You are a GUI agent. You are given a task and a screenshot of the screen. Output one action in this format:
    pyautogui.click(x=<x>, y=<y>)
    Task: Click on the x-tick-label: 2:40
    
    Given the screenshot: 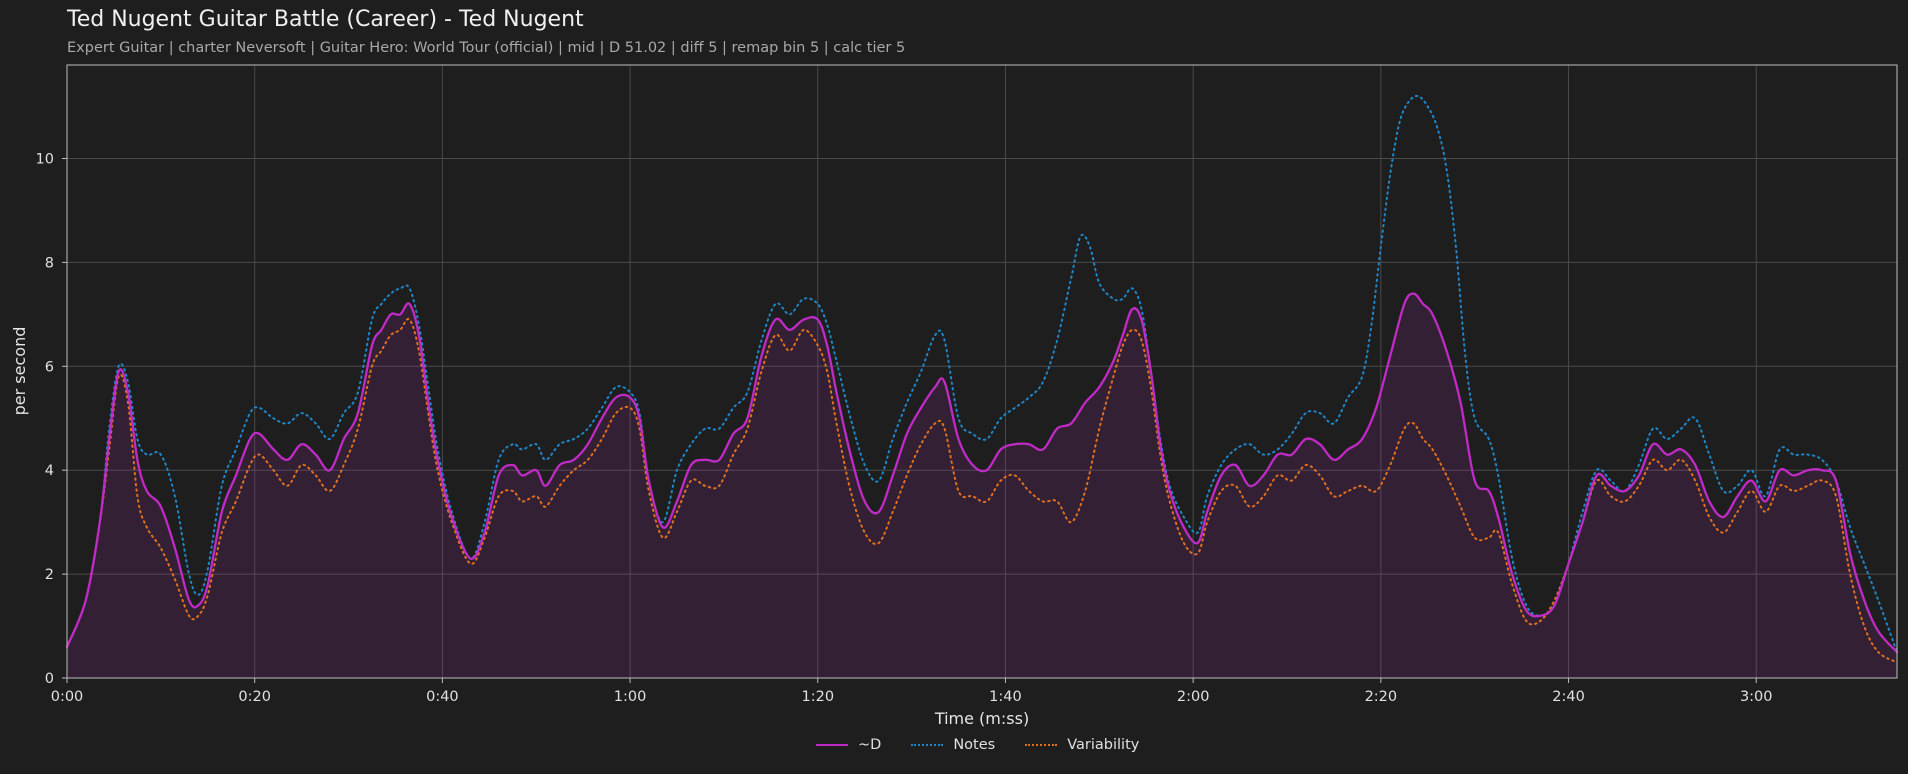 What is the action you would take?
    pyautogui.click(x=1568, y=697)
    